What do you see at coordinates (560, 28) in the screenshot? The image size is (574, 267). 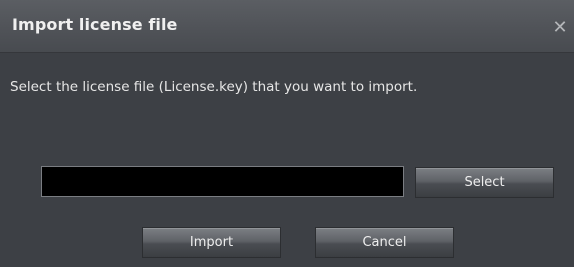 I see `close-icon: ✕` at bounding box center [560, 28].